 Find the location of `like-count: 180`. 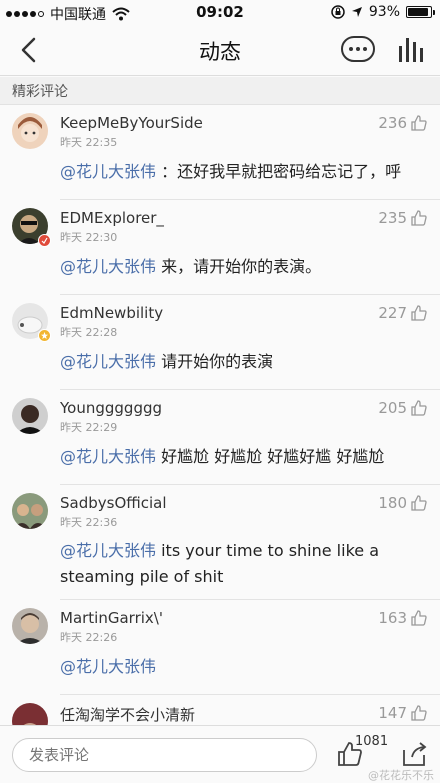

like-count: 180 is located at coordinates (392, 503).